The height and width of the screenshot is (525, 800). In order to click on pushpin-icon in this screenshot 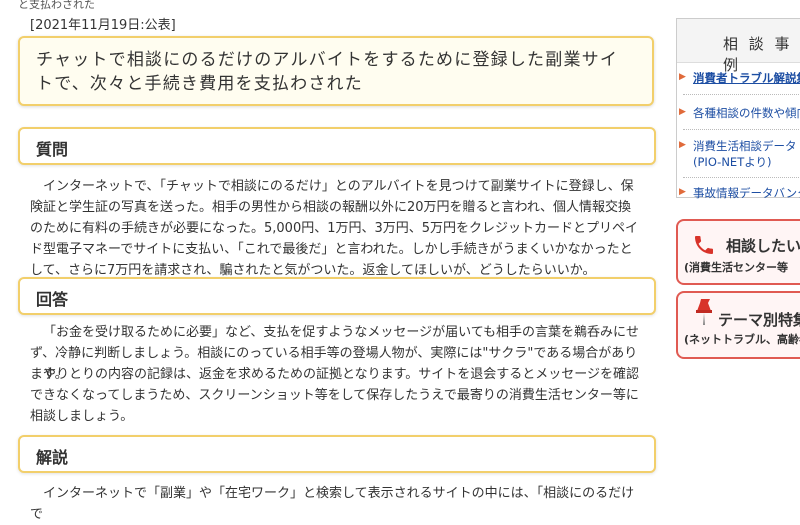, I will do `click(704, 312)`.